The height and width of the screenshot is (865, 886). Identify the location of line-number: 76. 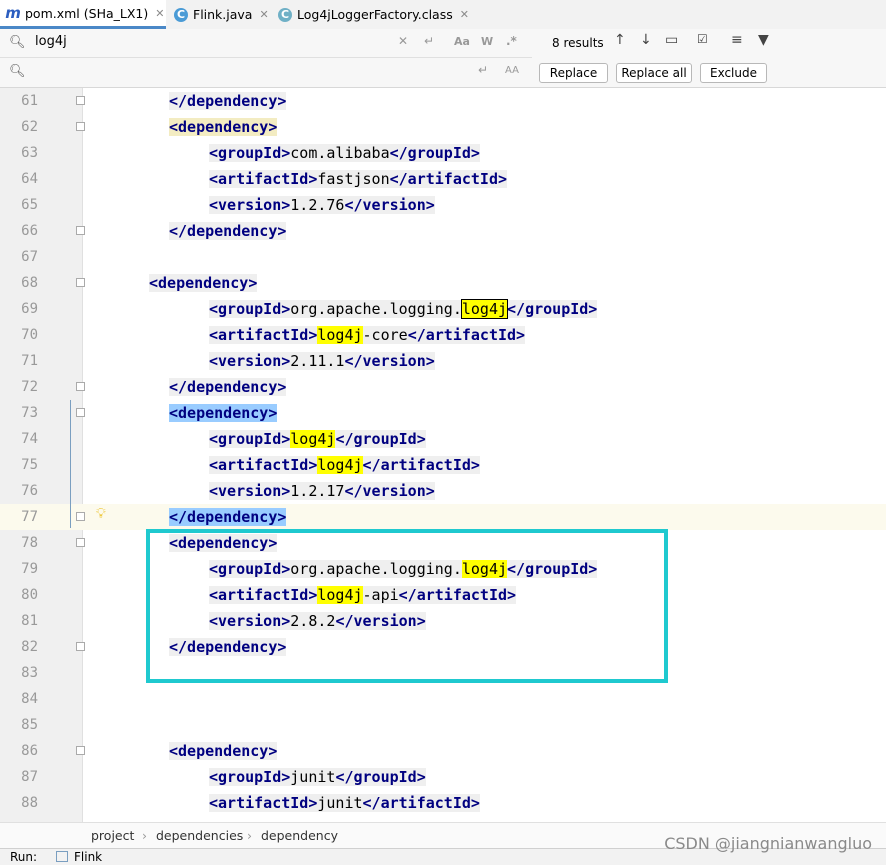
(29, 491).